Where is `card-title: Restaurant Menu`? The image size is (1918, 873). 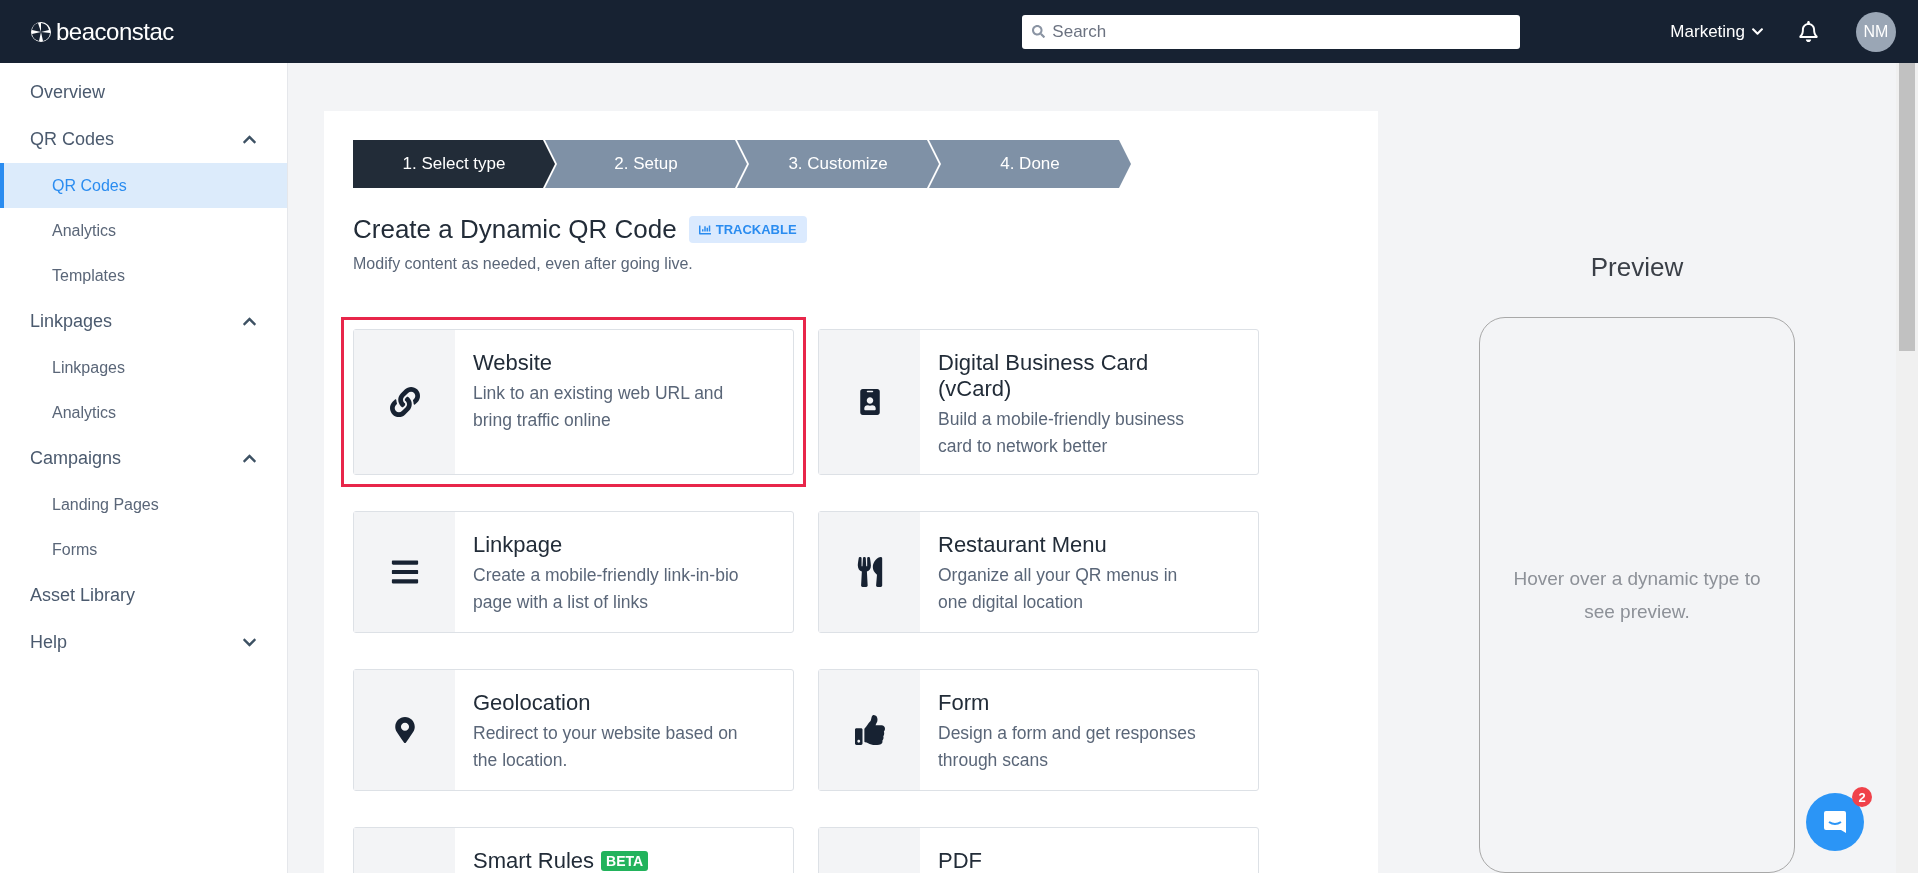 card-title: Restaurant Menu is located at coordinates (1022, 545).